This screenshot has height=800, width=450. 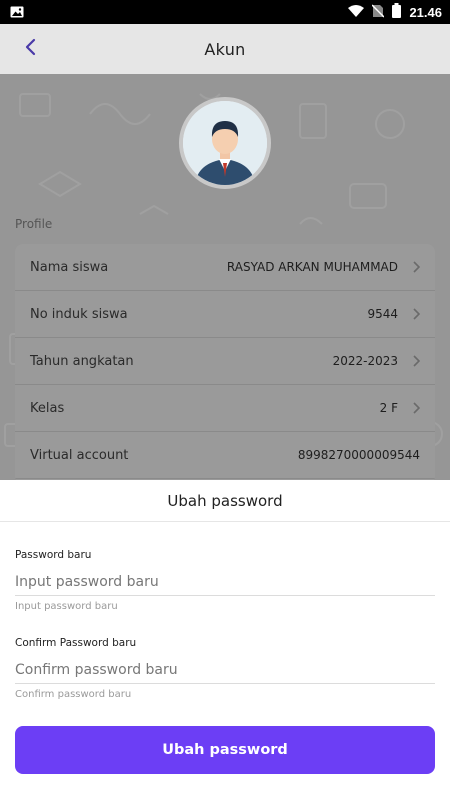 I want to click on confirm-password-label: Confirm Password baru, so click(x=76, y=643).